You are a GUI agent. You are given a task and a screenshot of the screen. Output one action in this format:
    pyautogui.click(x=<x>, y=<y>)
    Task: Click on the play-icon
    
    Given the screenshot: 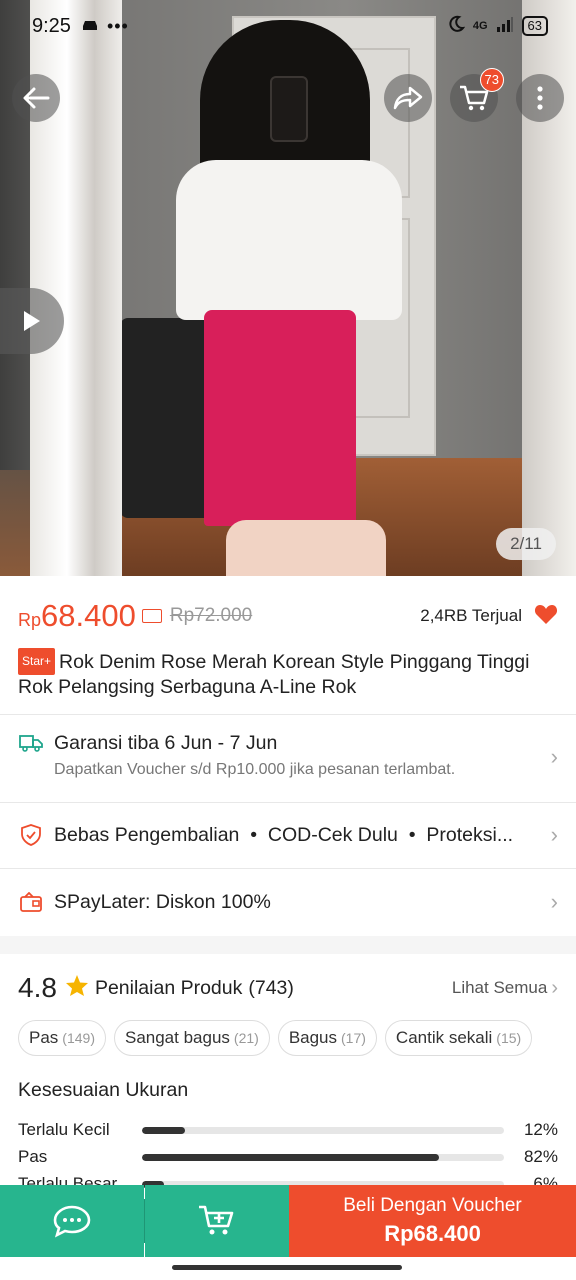 What is the action you would take?
    pyautogui.click(x=32, y=321)
    